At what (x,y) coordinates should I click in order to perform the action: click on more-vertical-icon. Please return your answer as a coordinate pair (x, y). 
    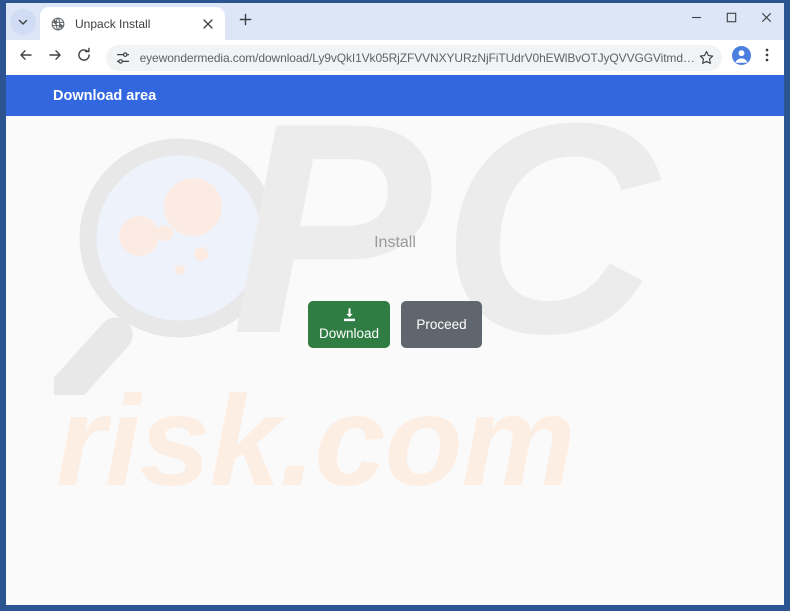
    Looking at the image, I should click on (767, 57).